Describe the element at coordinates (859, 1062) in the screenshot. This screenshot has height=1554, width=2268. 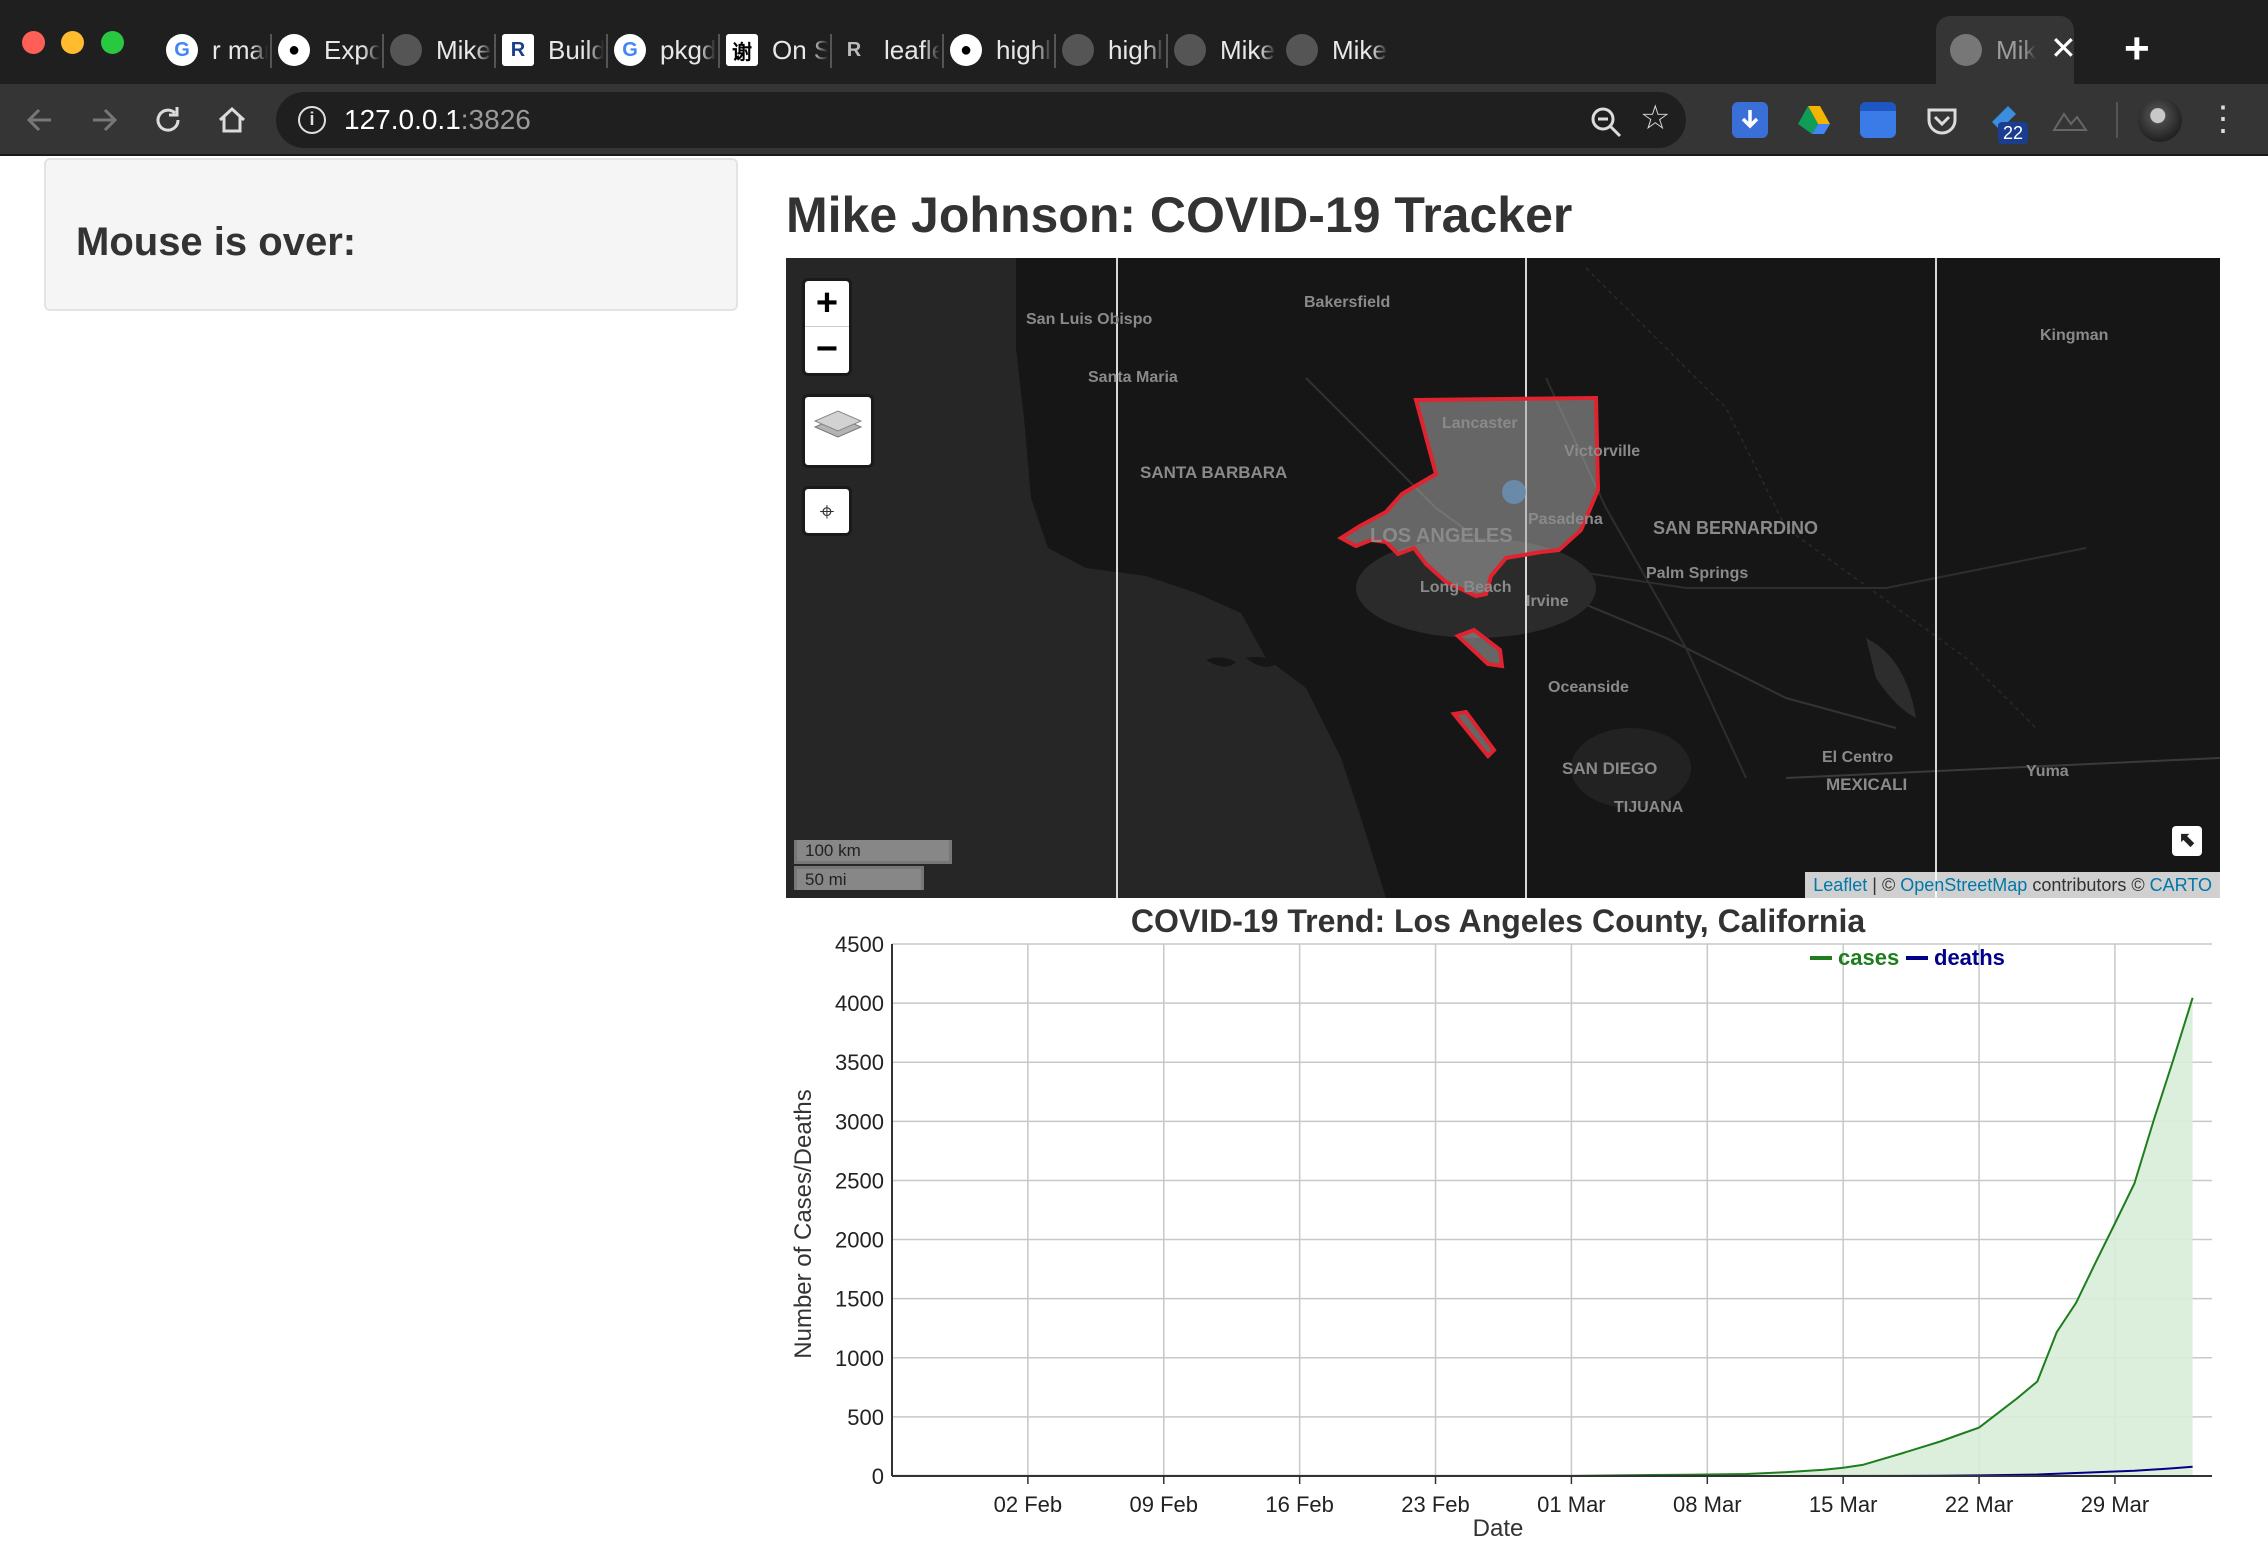
I see `y-tick-label: 3500` at that location.